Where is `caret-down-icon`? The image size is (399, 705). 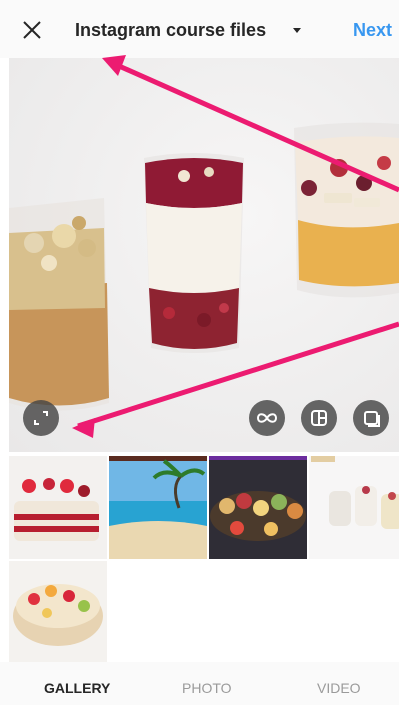
caret-down-icon is located at coordinates (297, 30).